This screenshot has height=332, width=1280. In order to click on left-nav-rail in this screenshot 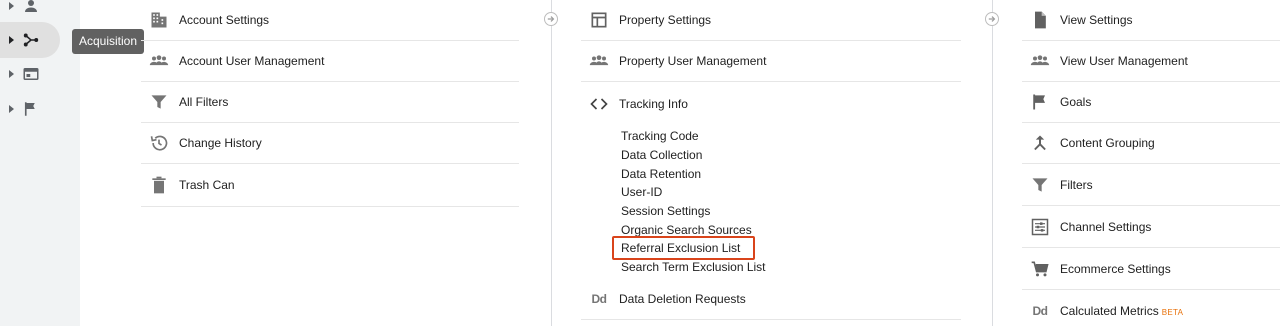, I will do `click(40, 163)`.